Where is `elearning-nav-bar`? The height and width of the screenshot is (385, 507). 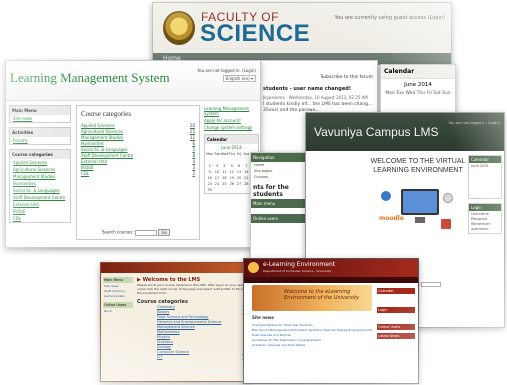
elearning-nav-bar is located at coordinates (331, 280).